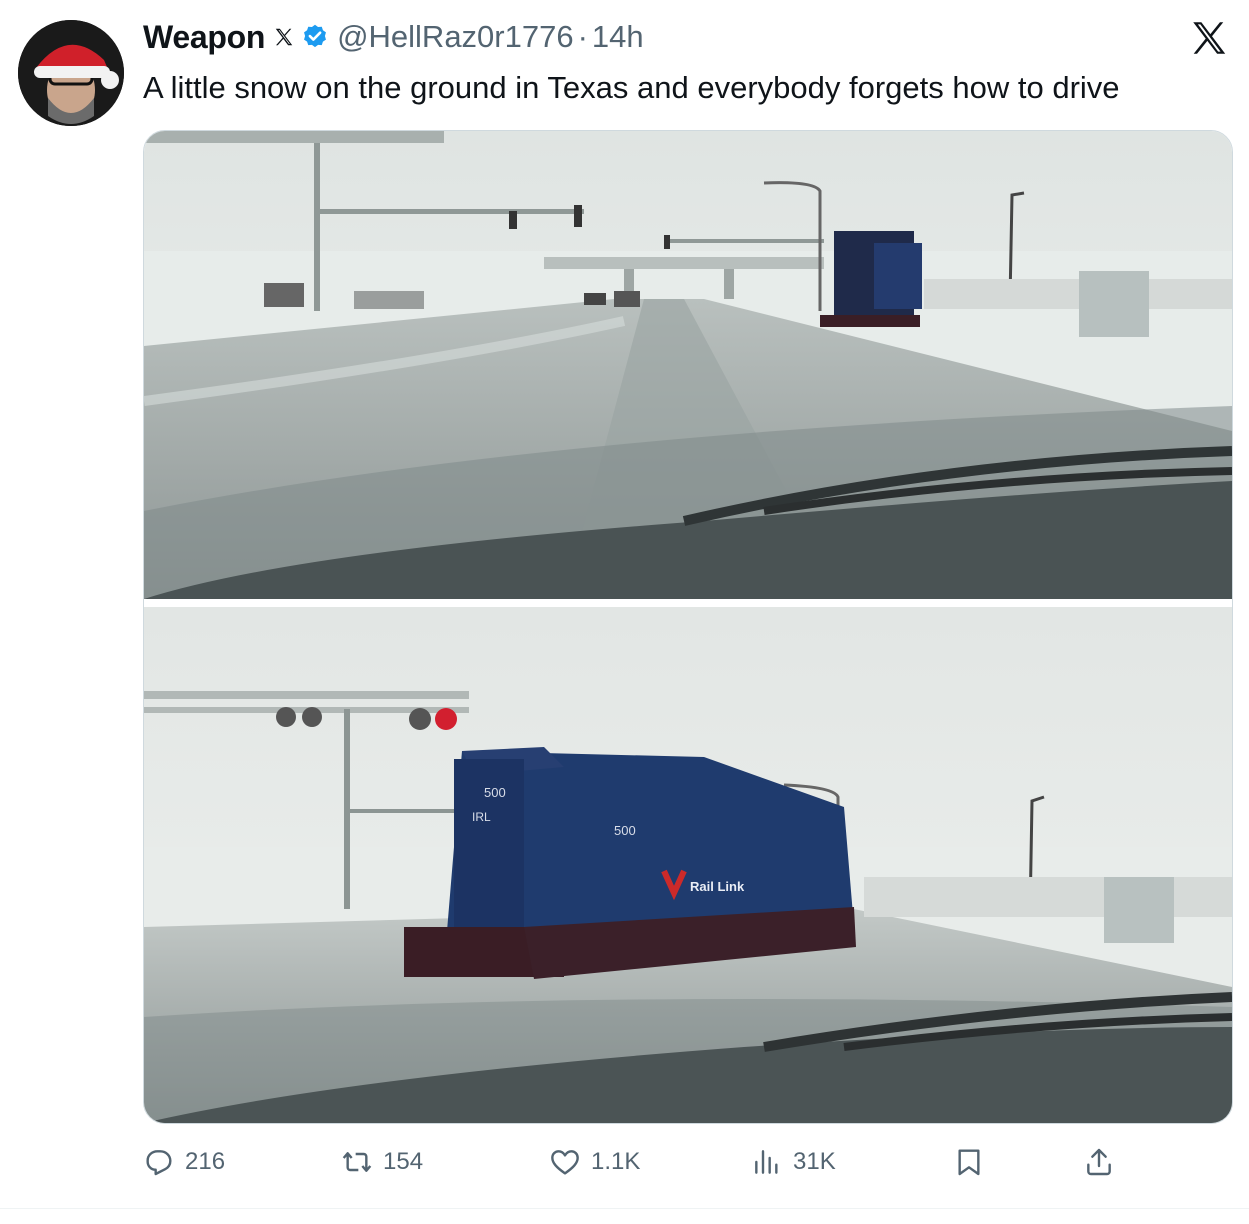 This screenshot has width=1249, height=1224. I want to click on reply-count: 216, so click(205, 1161).